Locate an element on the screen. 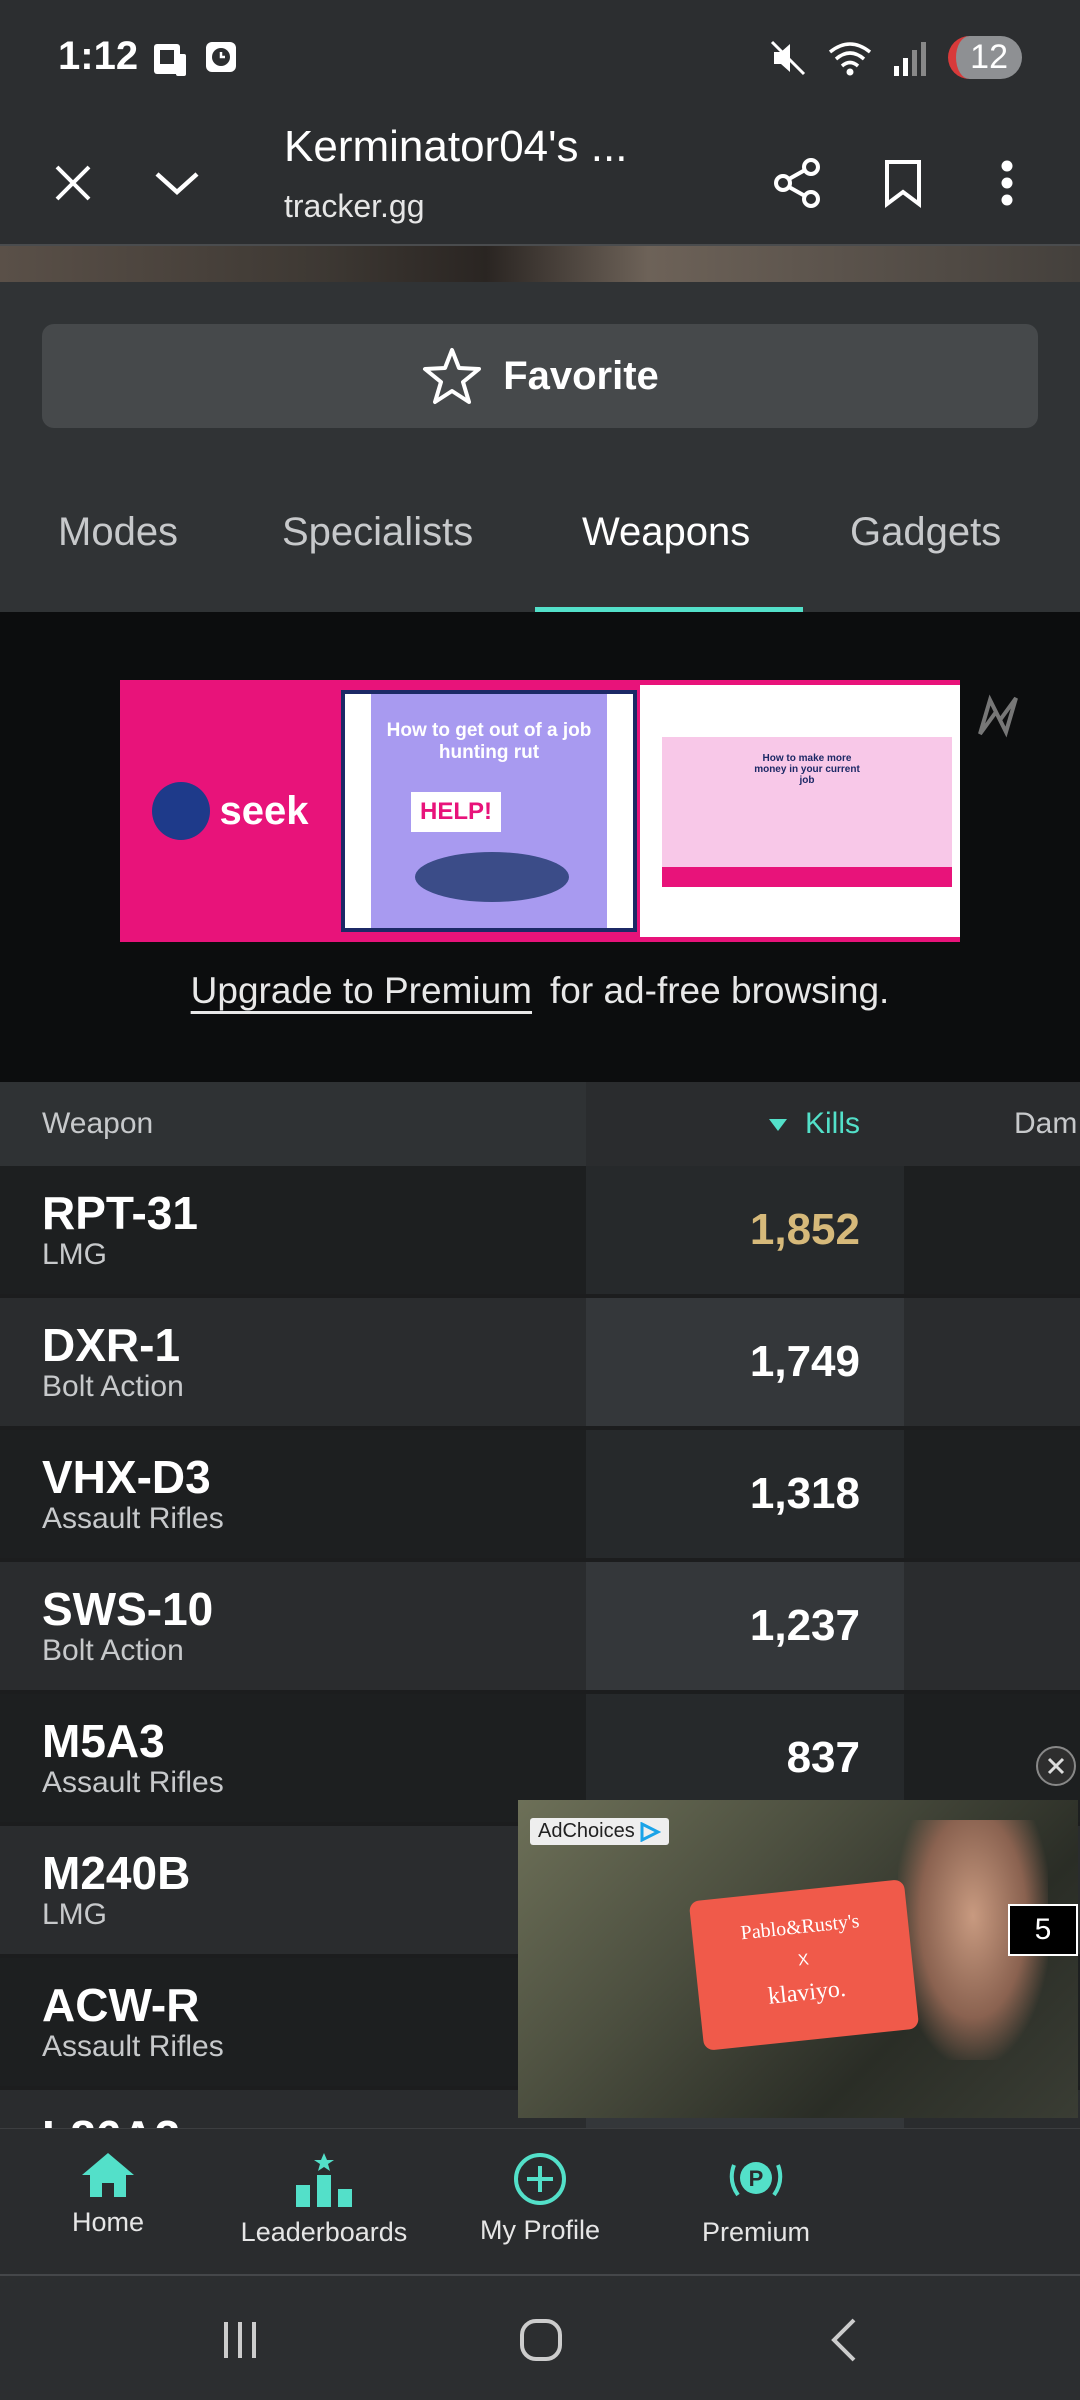 Image resolution: width=1080 pixels, height=2400 pixels. home-circle-icon is located at coordinates (541, 2340).